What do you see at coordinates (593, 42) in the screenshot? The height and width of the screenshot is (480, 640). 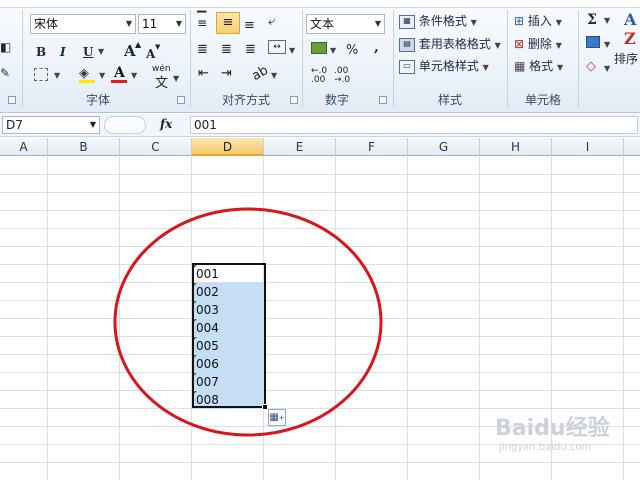 I see `fill-icon` at bounding box center [593, 42].